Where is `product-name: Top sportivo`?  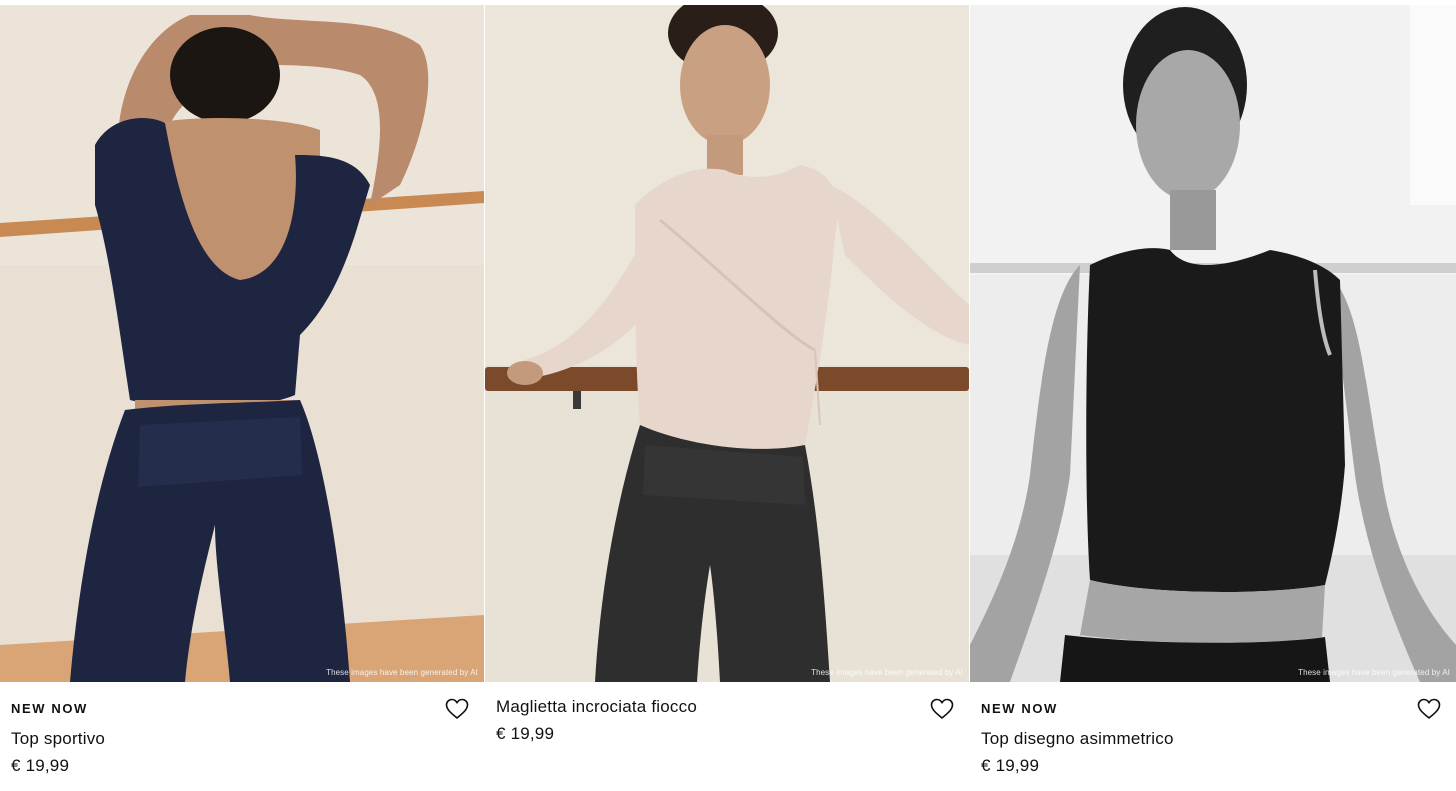
product-name: Top sportivo is located at coordinates (58, 739).